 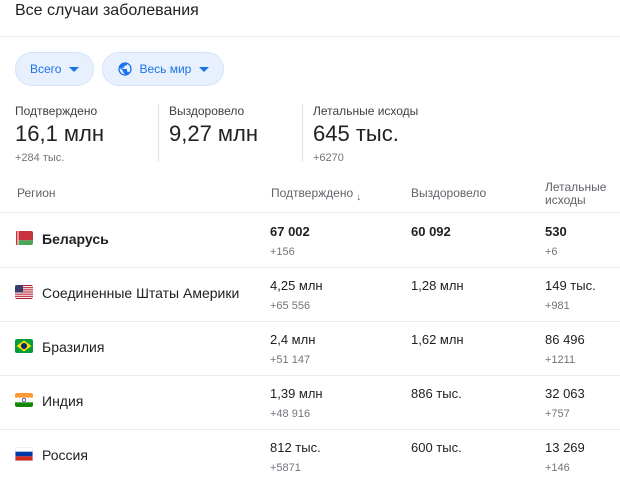 I want to click on column-header-label: Подтверждено, so click(x=312, y=193).